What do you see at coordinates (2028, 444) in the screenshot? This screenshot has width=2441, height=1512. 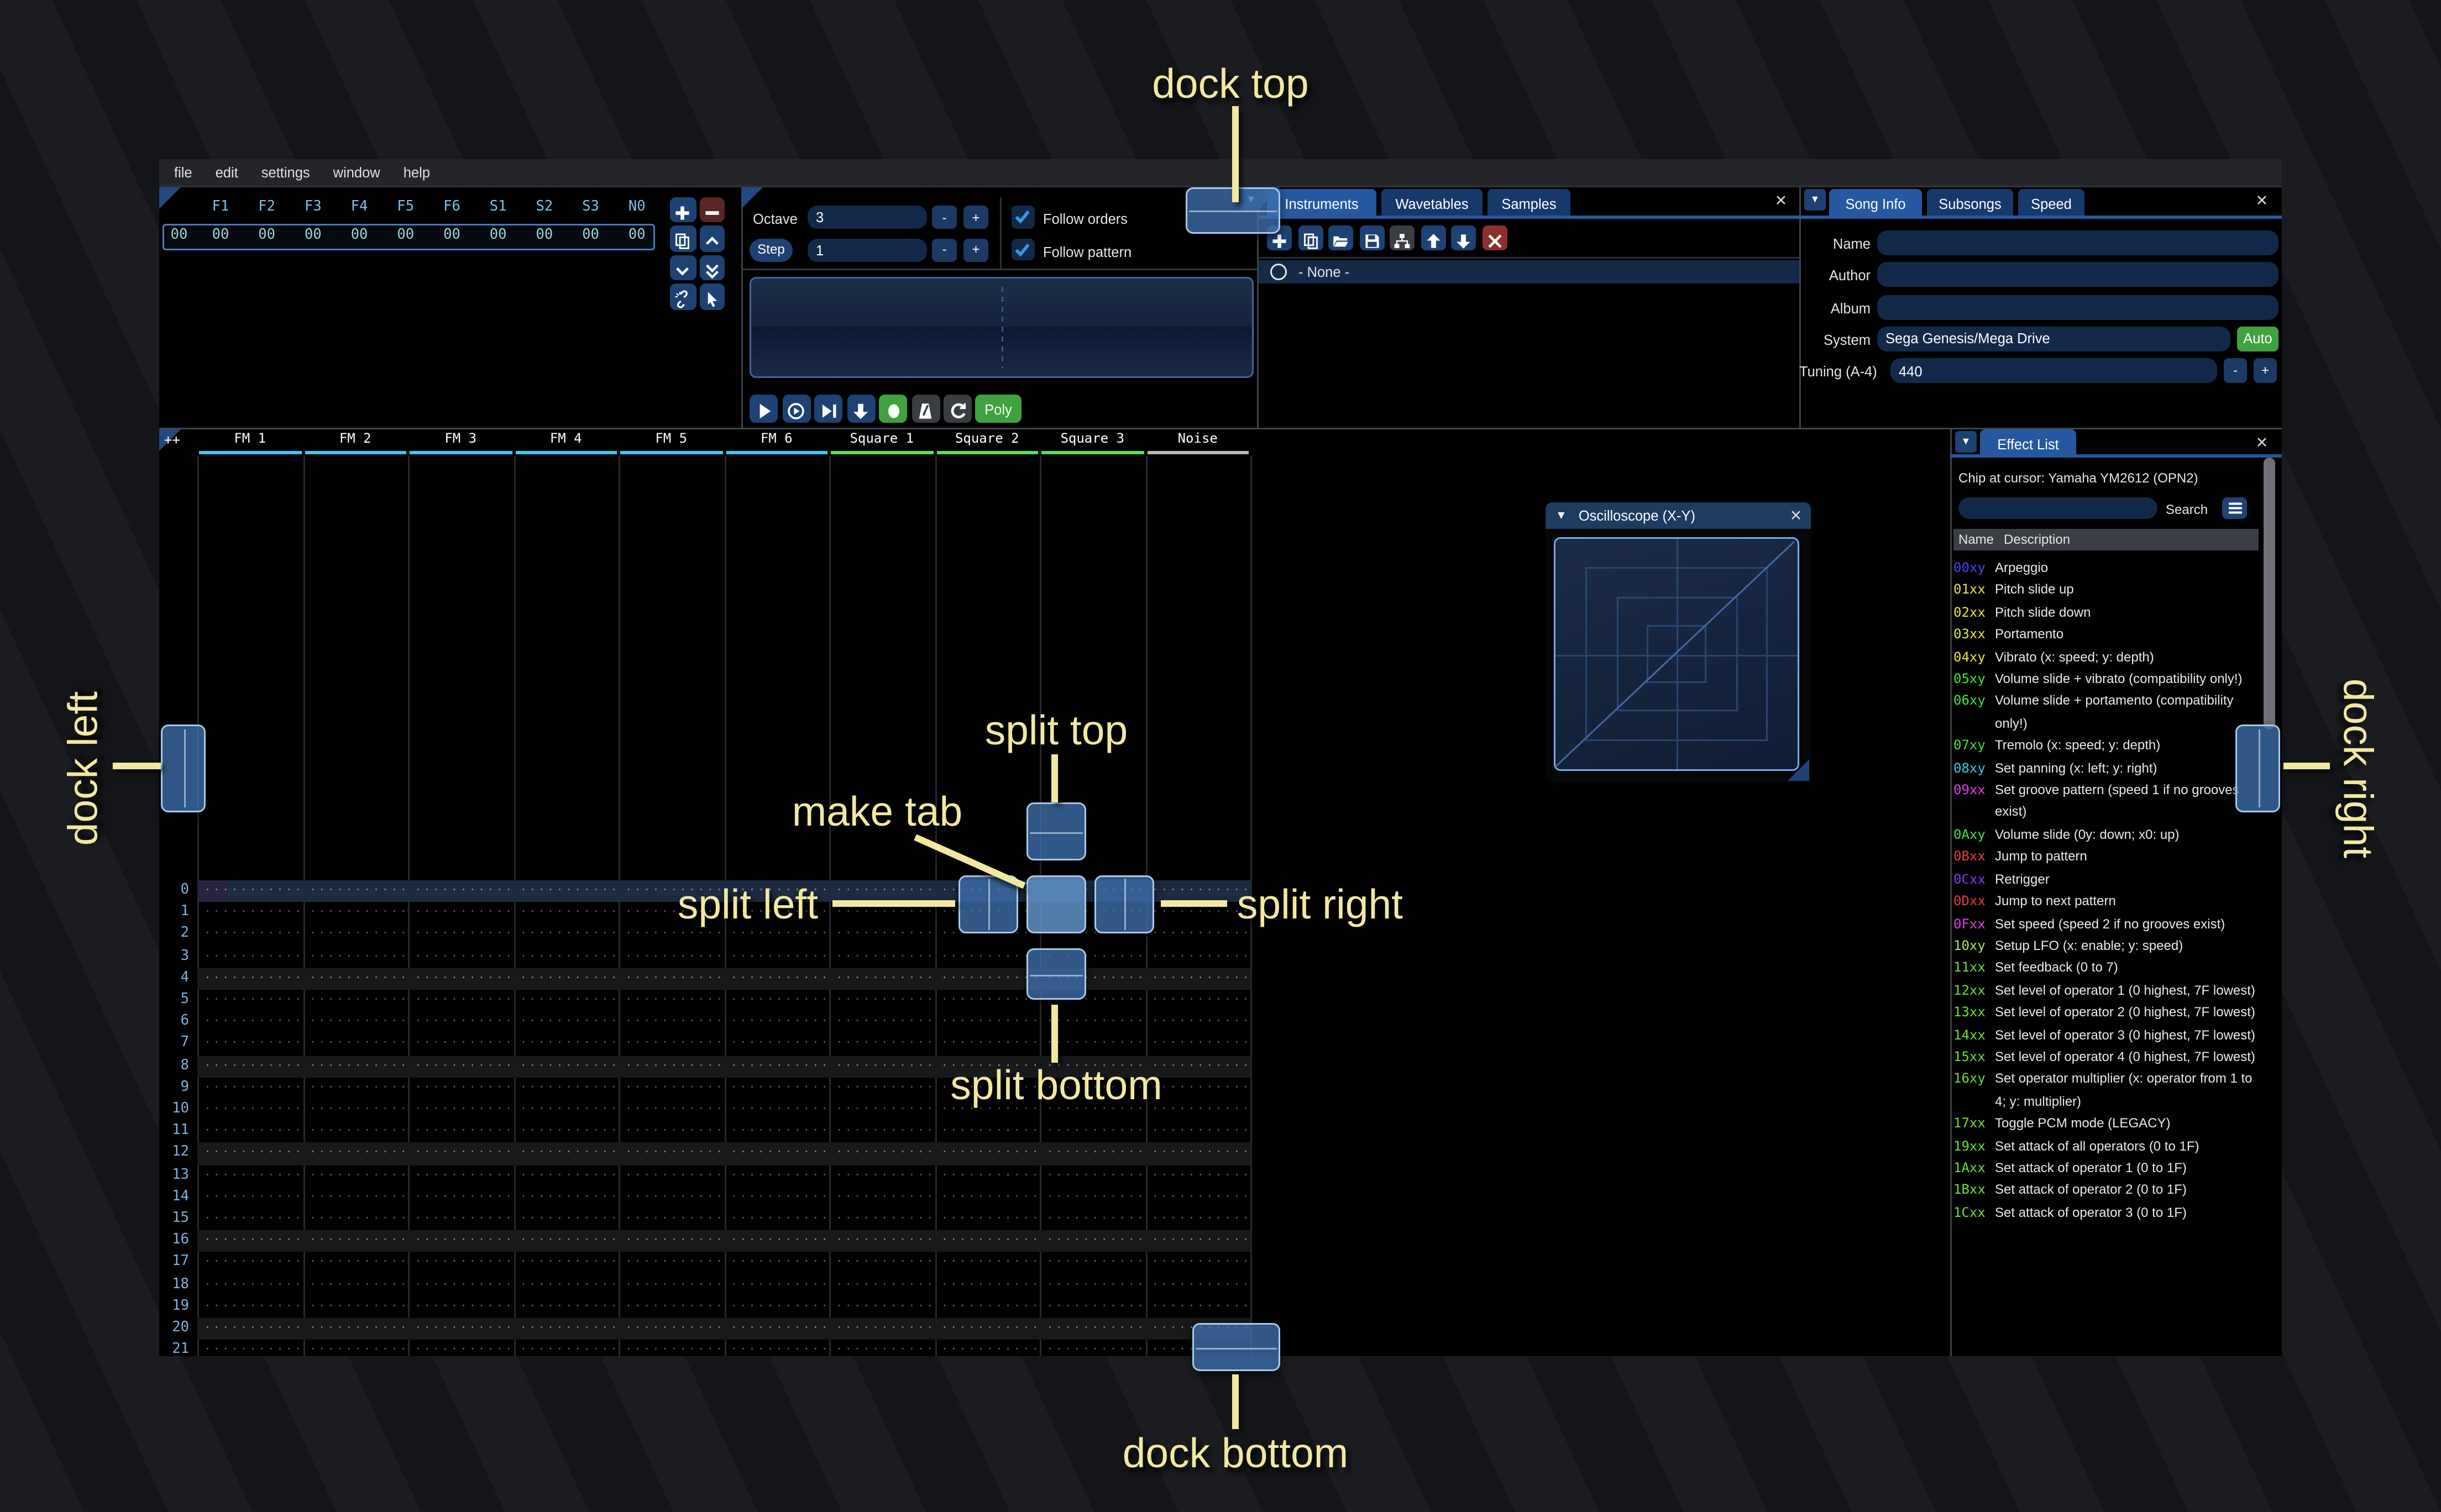 I see `tab-effect-list: Effect List` at bounding box center [2028, 444].